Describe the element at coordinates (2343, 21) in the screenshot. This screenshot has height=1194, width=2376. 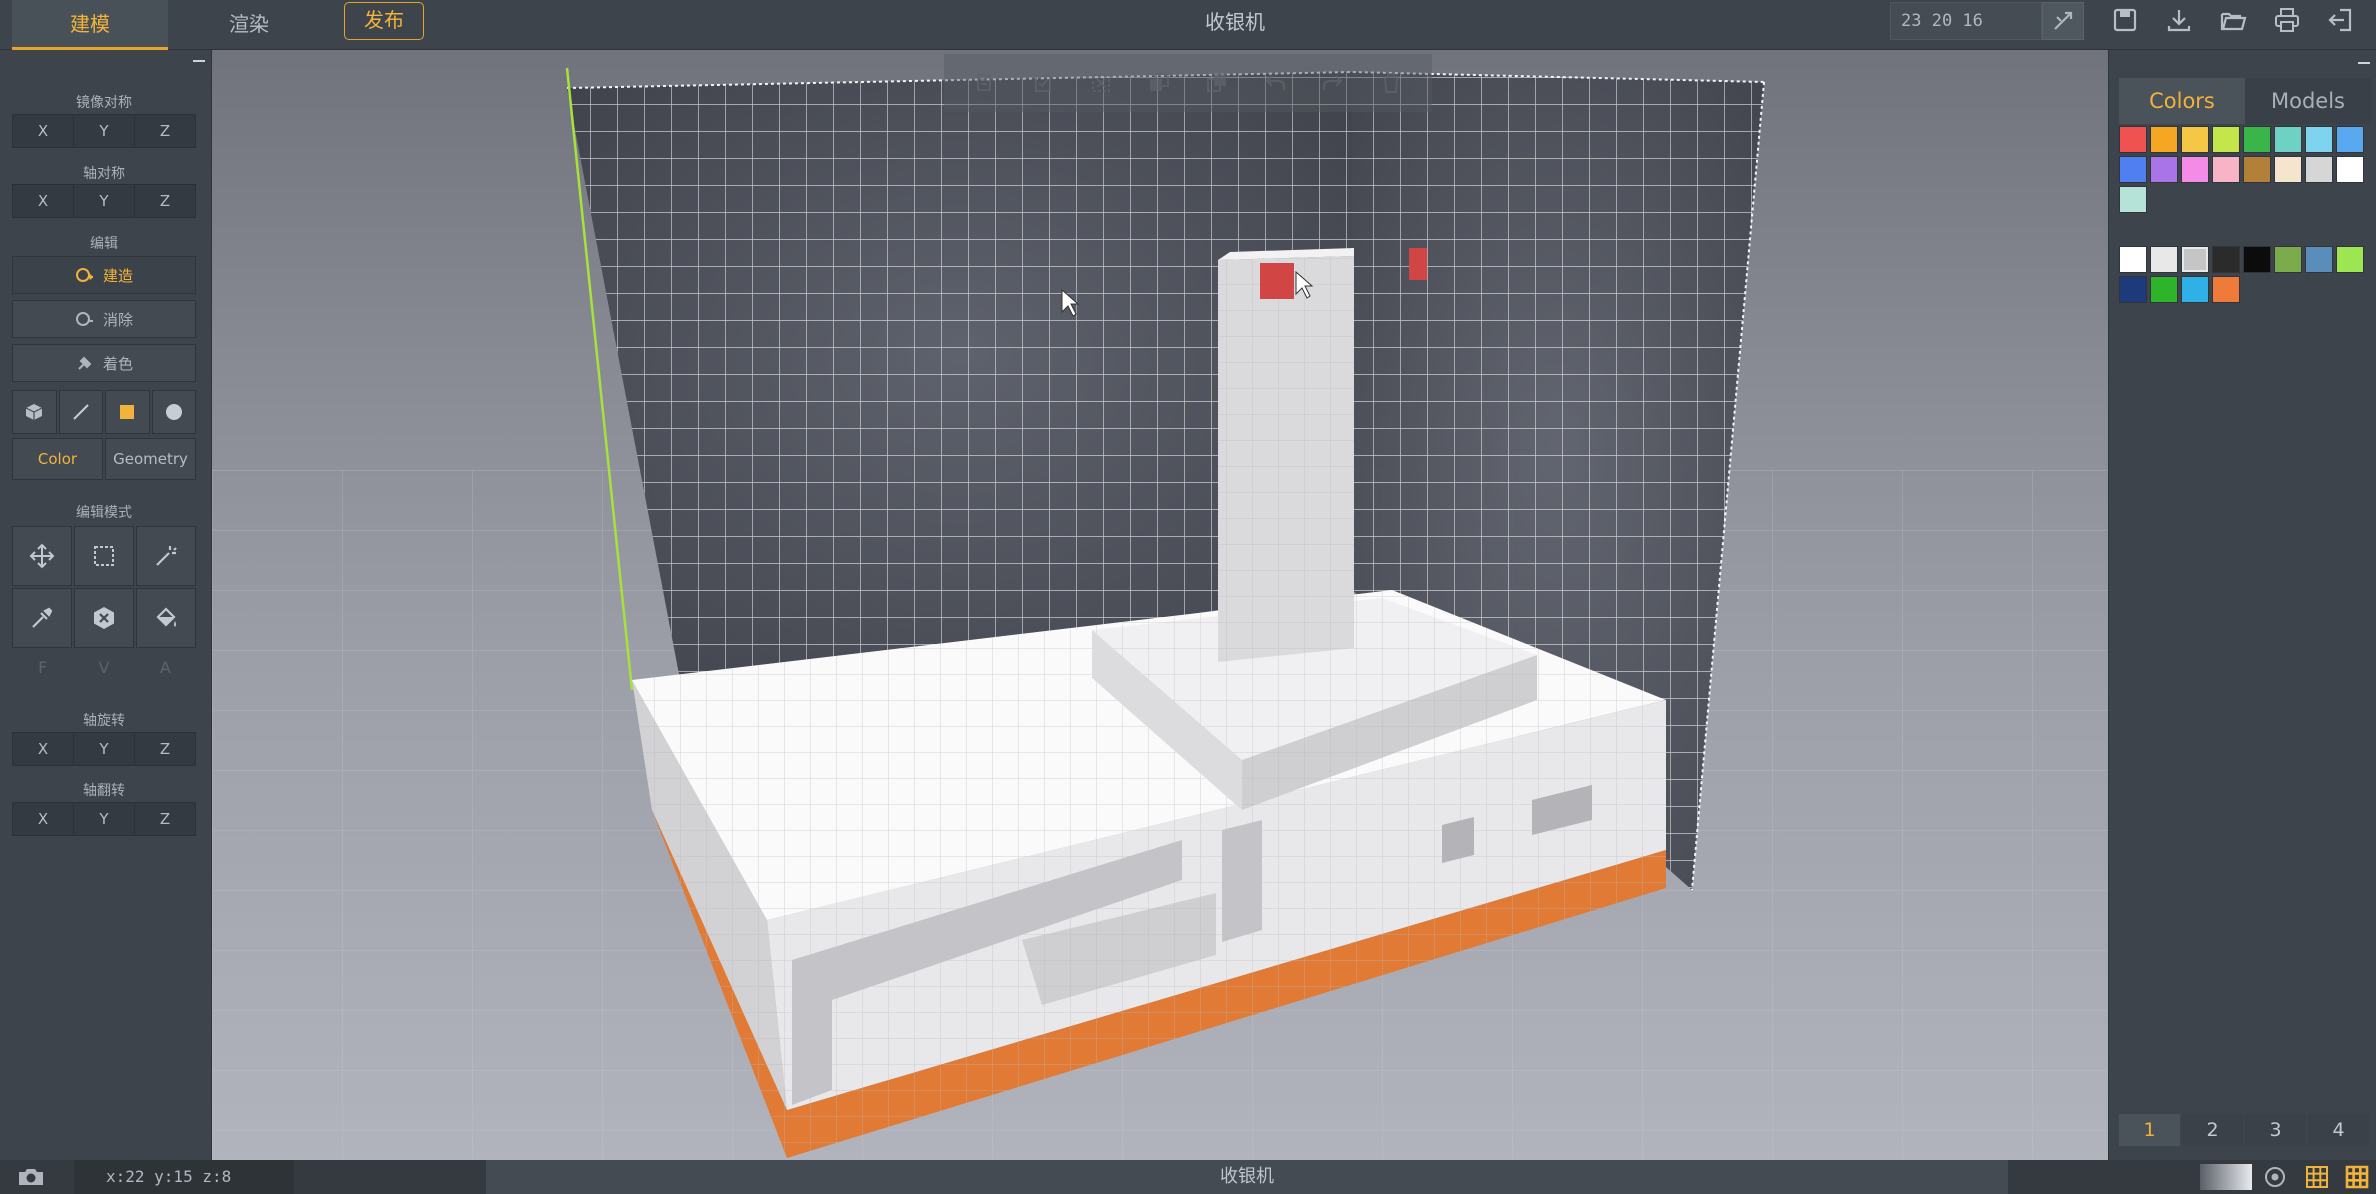
I see `exit-button` at that location.